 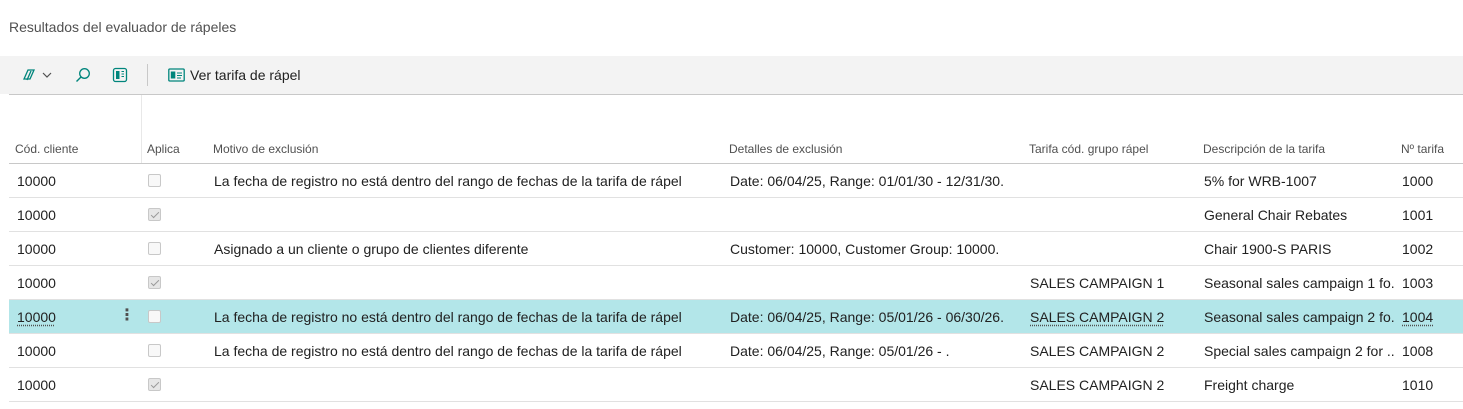 I want to click on view-tariff-label: Ver tarifa de rápel, so click(x=245, y=75).